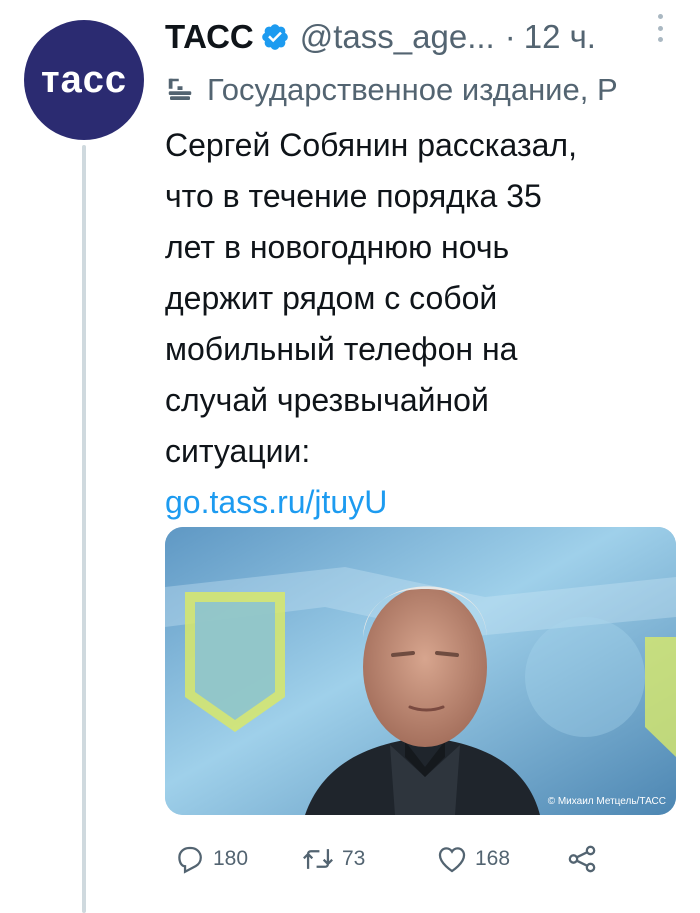 The height and width of the screenshot is (913, 700). What do you see at coordinates (190, 860) in the screenshot?
I see `reply-icon` at bounding box center [190, 860].